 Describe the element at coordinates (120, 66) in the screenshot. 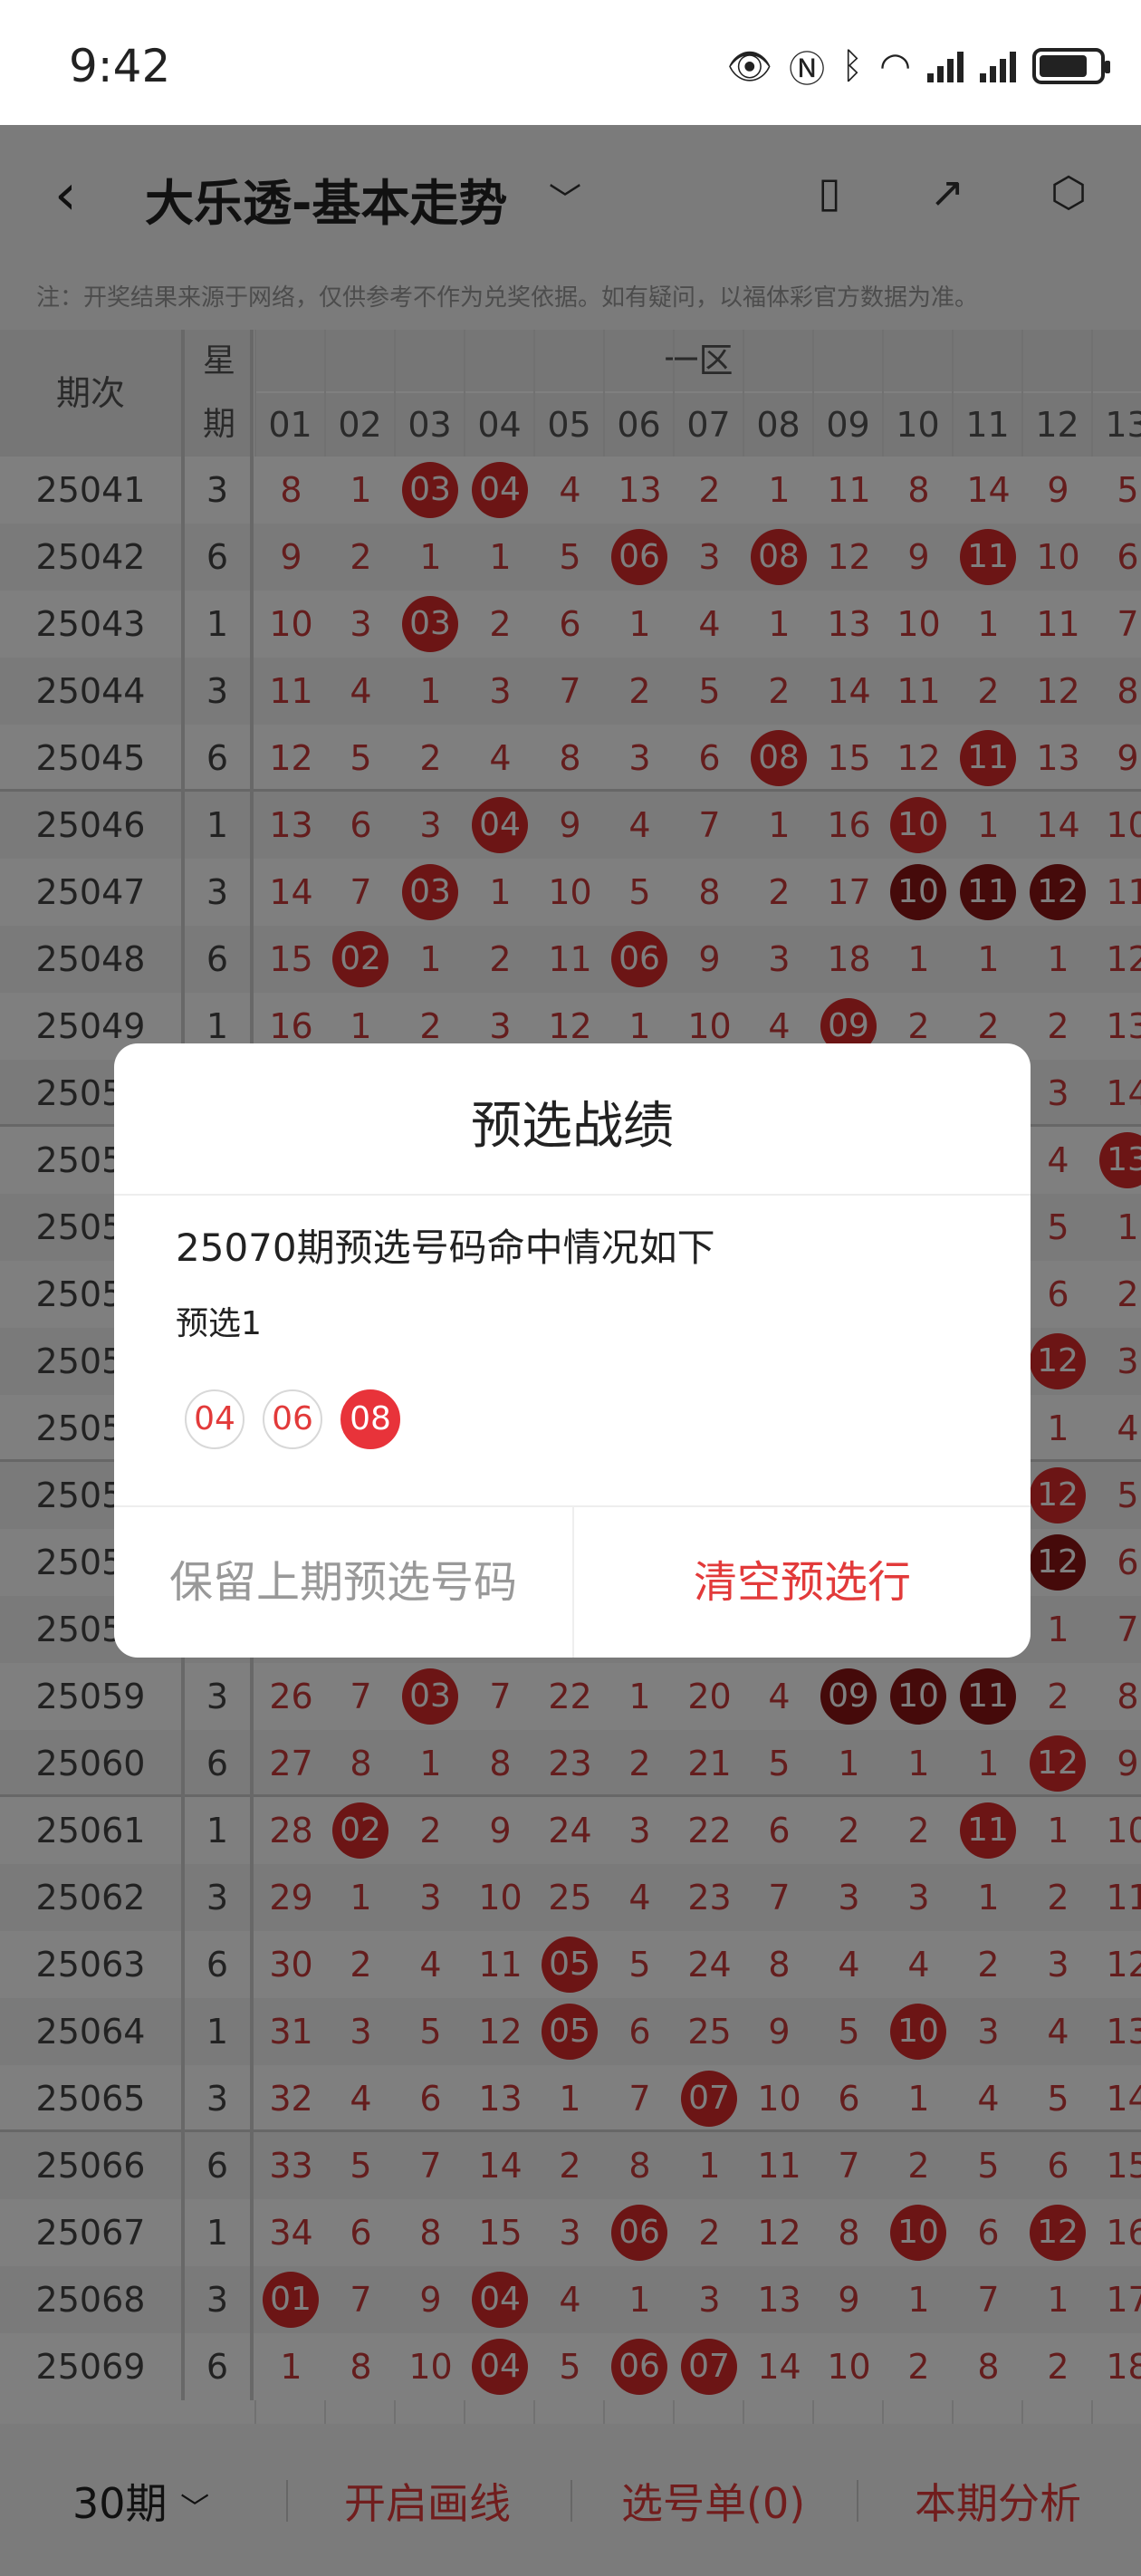

I see `status-time: 9:42` at that location.